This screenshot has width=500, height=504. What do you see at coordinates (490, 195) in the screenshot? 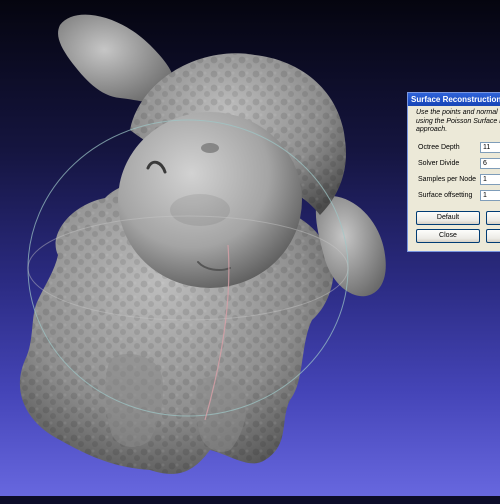
I see `surface-offsetting-field: 1` at bounding box center [490, 195].